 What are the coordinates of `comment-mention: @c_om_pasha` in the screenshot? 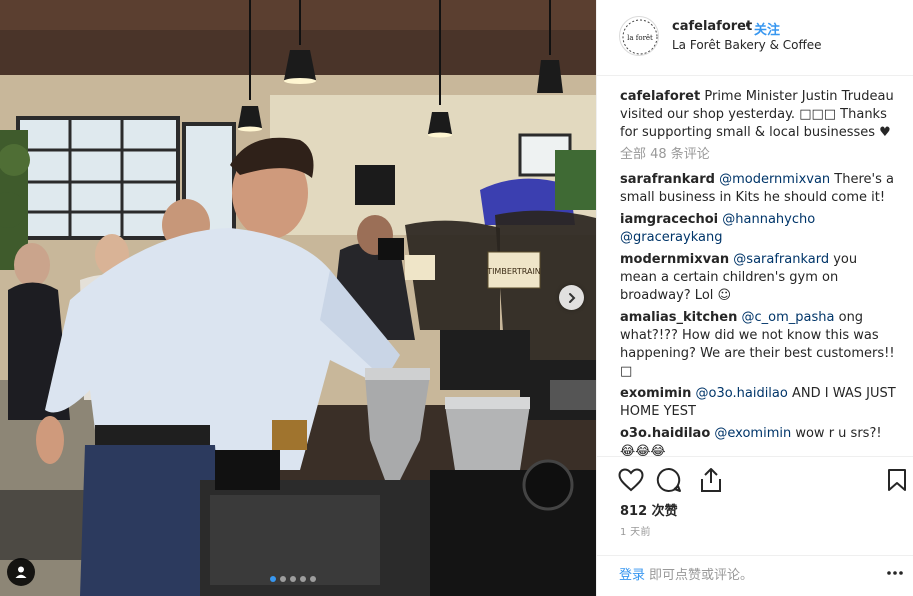 It's located at (788, 317).